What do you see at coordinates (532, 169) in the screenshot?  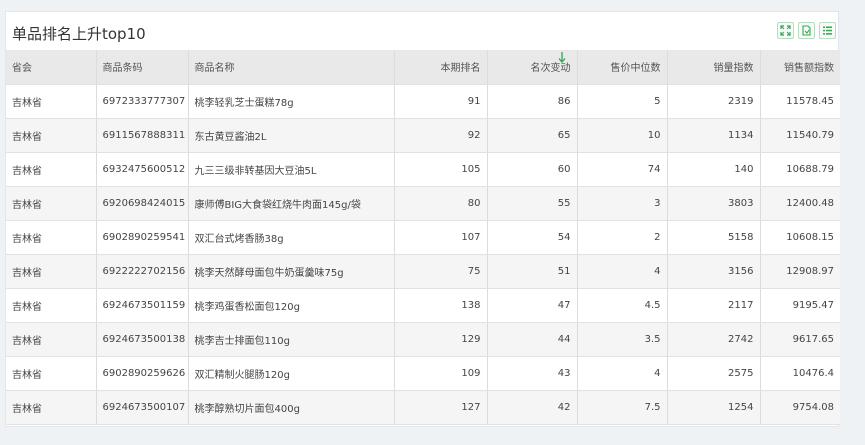 I see `rank-change-cell: 60` at bounding box center [532, 169].